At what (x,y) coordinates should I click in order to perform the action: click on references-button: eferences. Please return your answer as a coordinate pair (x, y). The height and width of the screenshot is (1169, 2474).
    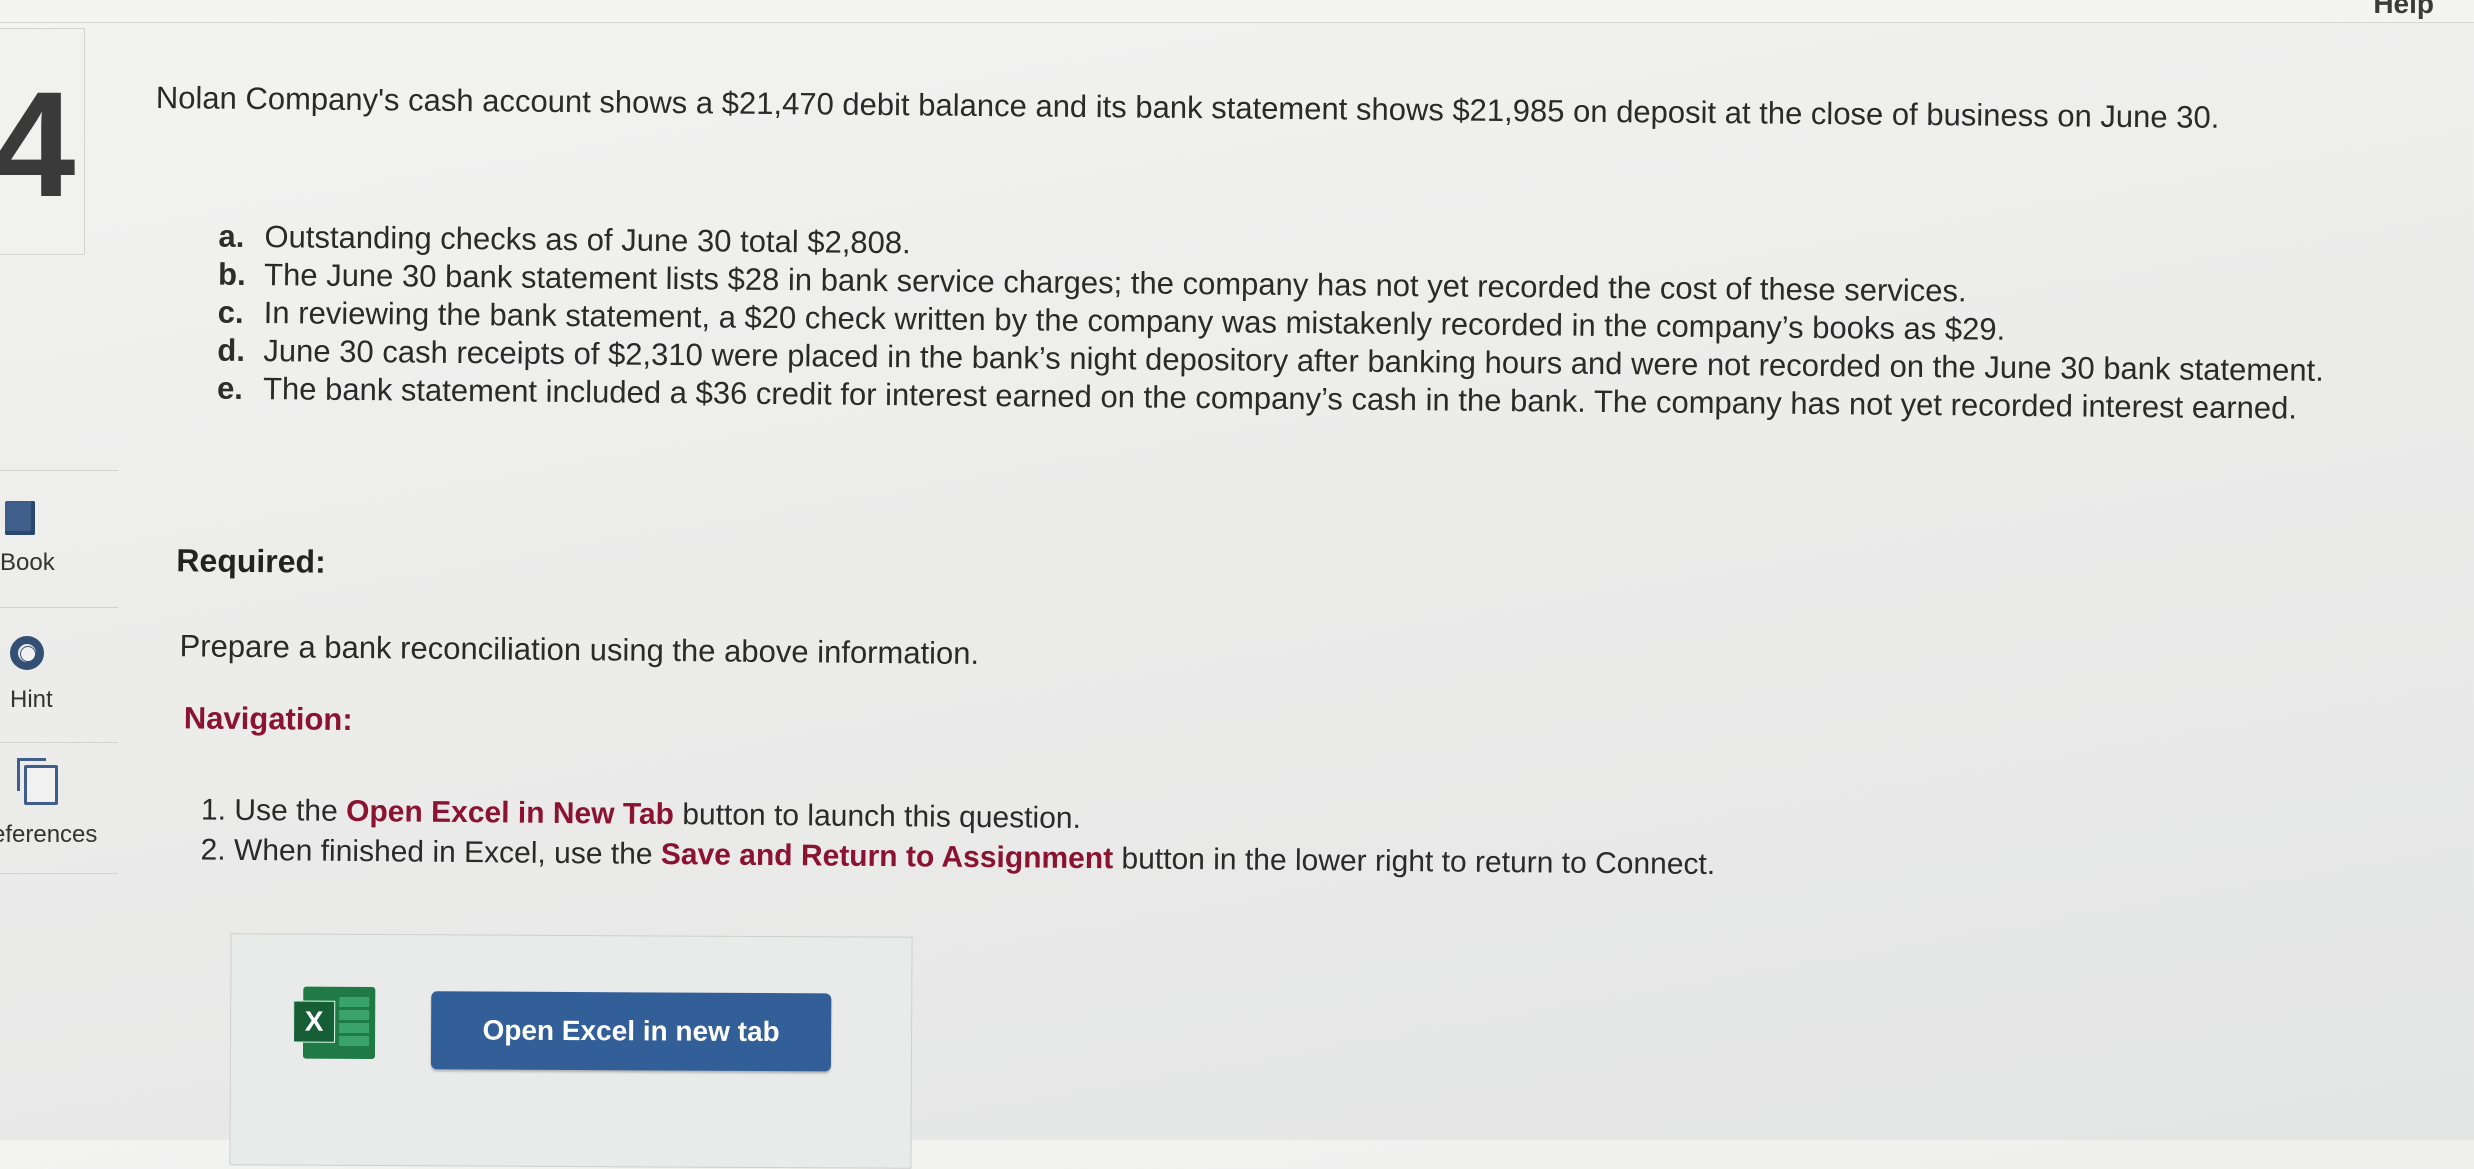
    Looking at the image, I should click on (59, 808).